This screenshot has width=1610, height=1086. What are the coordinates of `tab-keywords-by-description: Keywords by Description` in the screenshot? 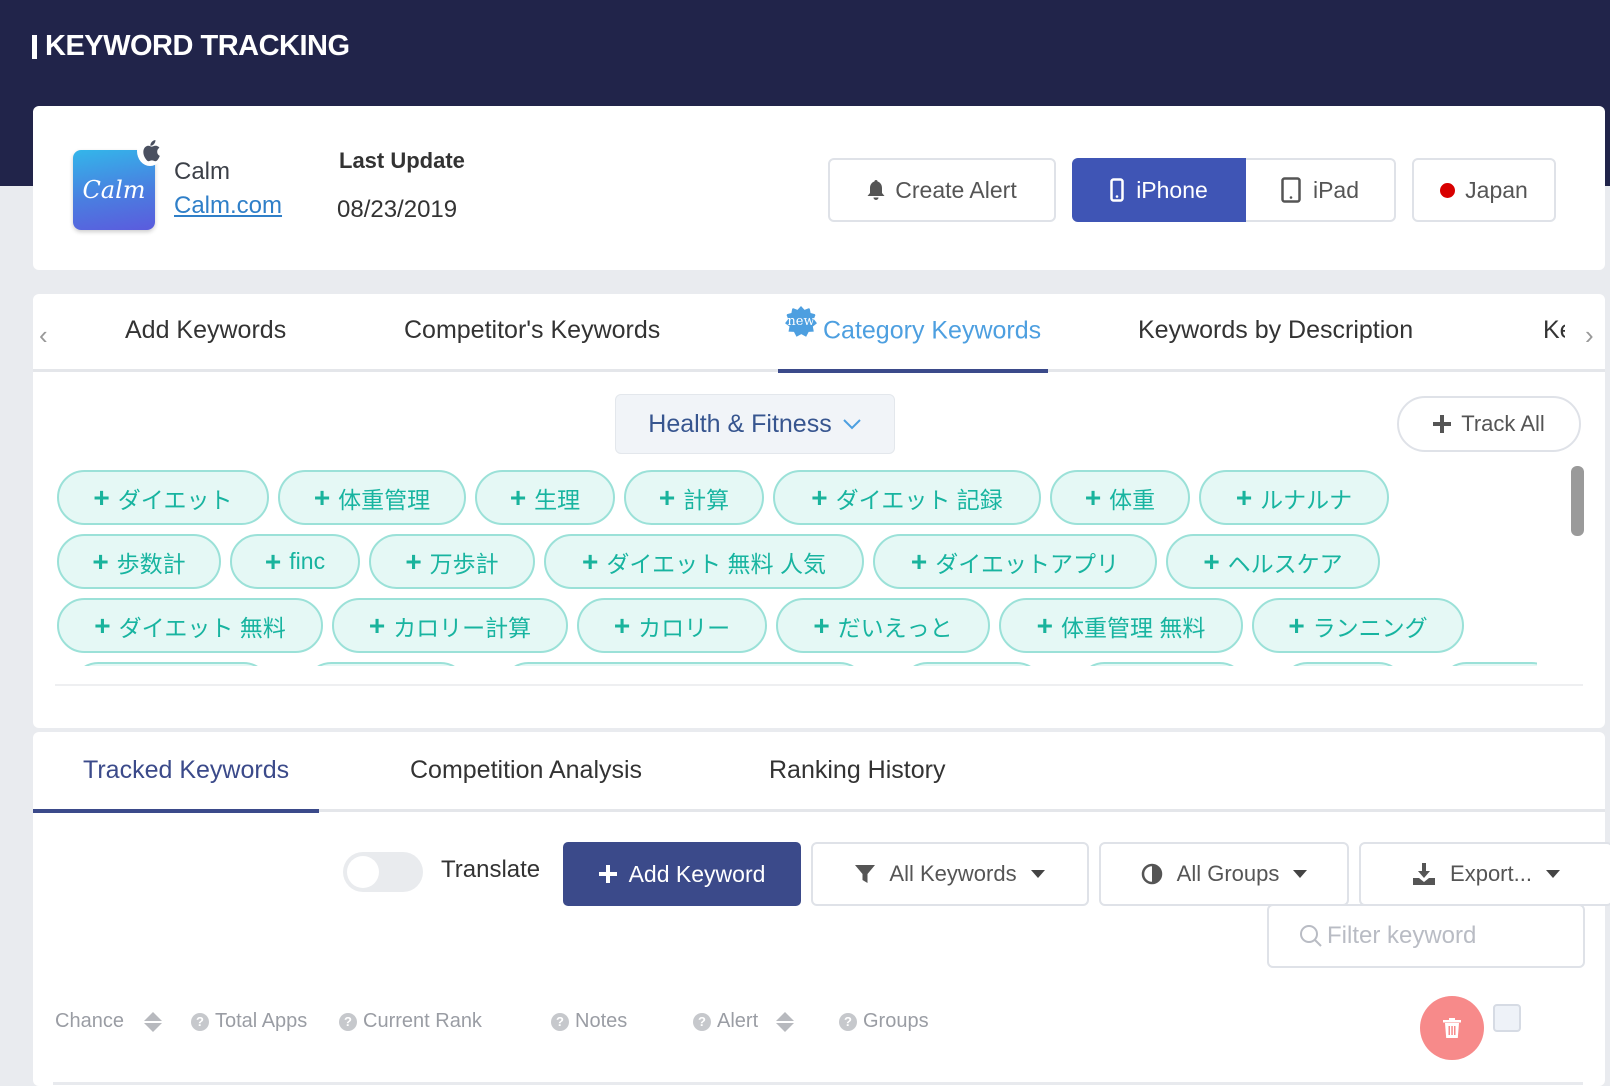 It's located at (1275, 330).